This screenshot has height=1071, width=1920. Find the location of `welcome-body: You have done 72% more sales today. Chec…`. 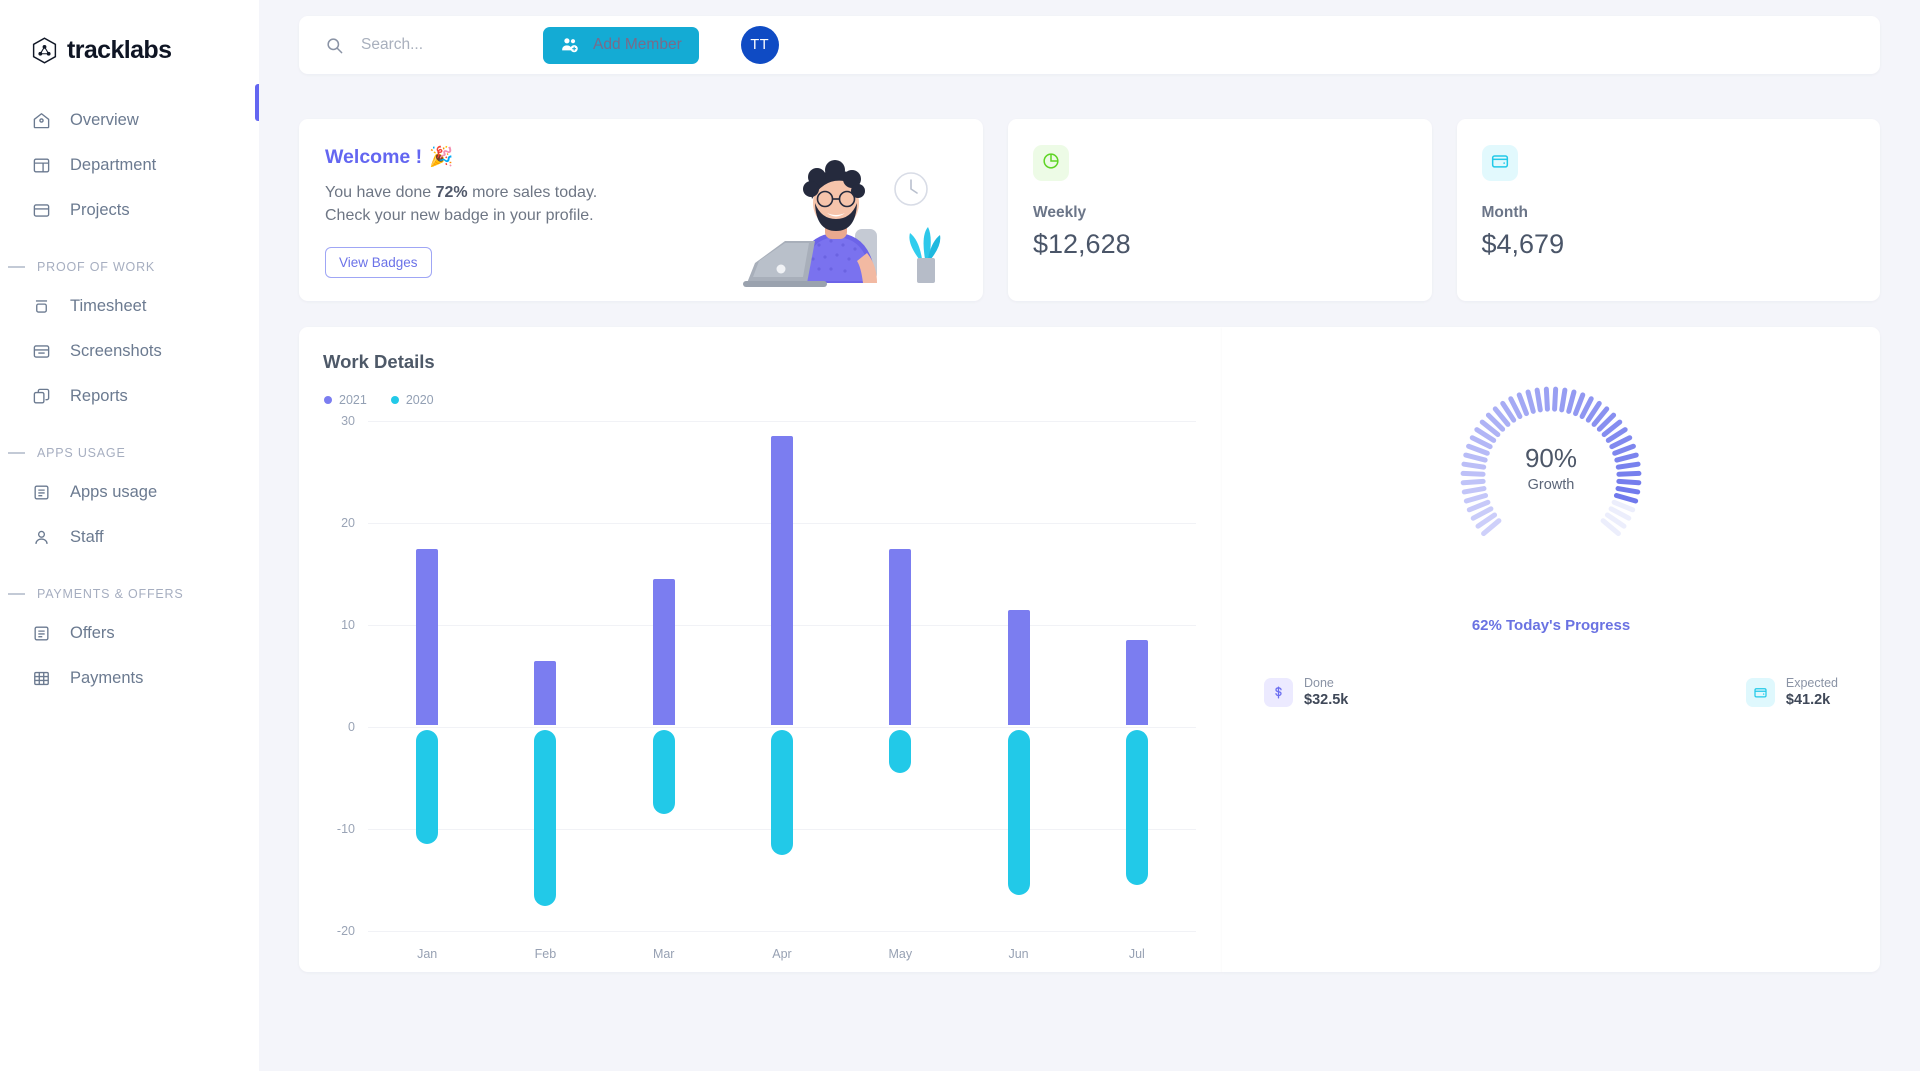

welcome-body: You have done 72% more sales today. Chec… is located at coordinates (654, 204).